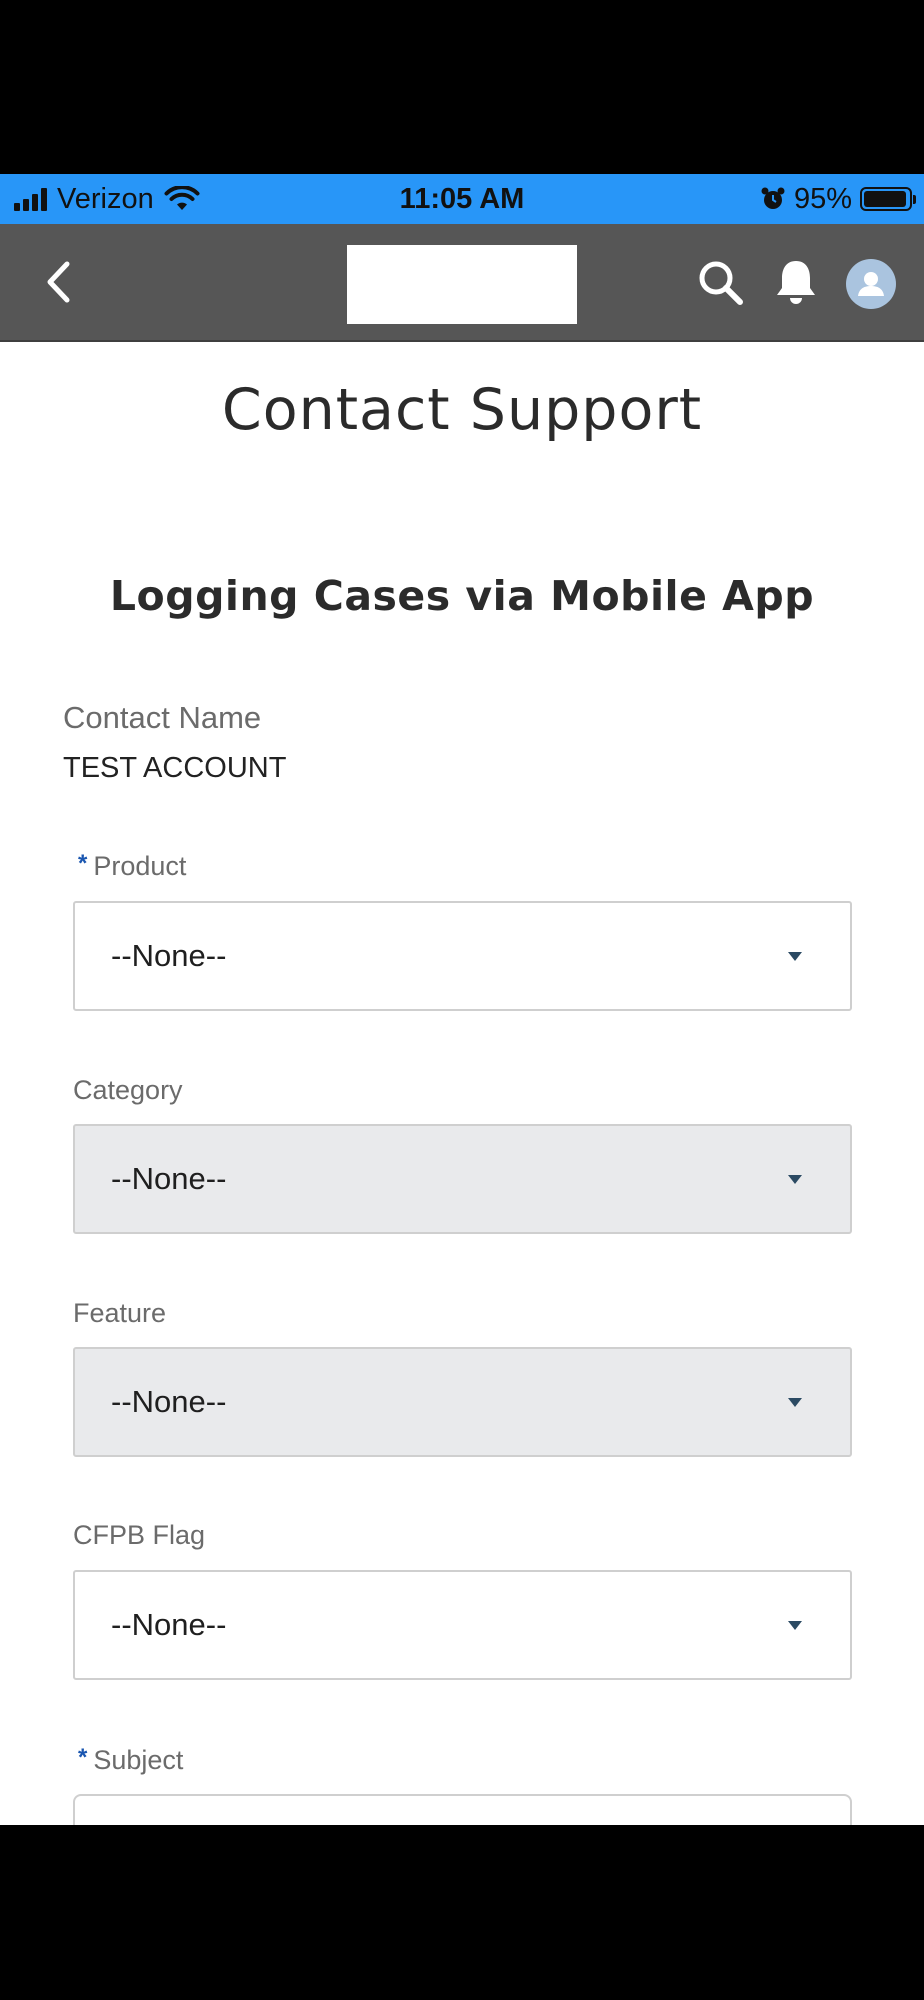 Image resolution: width=924 pixels, height=2000 pixels. I want to click on bottom-letterbox, so click(462, 1912).